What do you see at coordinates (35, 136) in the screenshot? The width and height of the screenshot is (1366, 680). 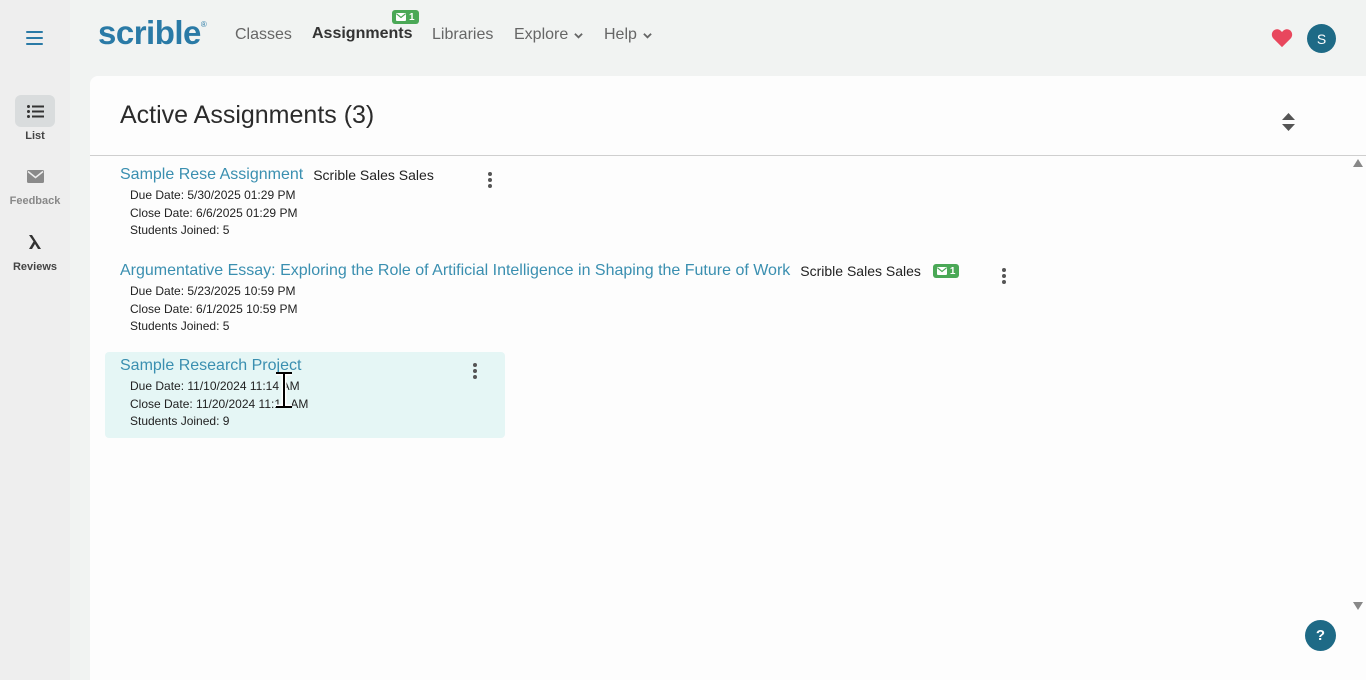 I see `rail-label-list: List` at bounding box center [35, 136].